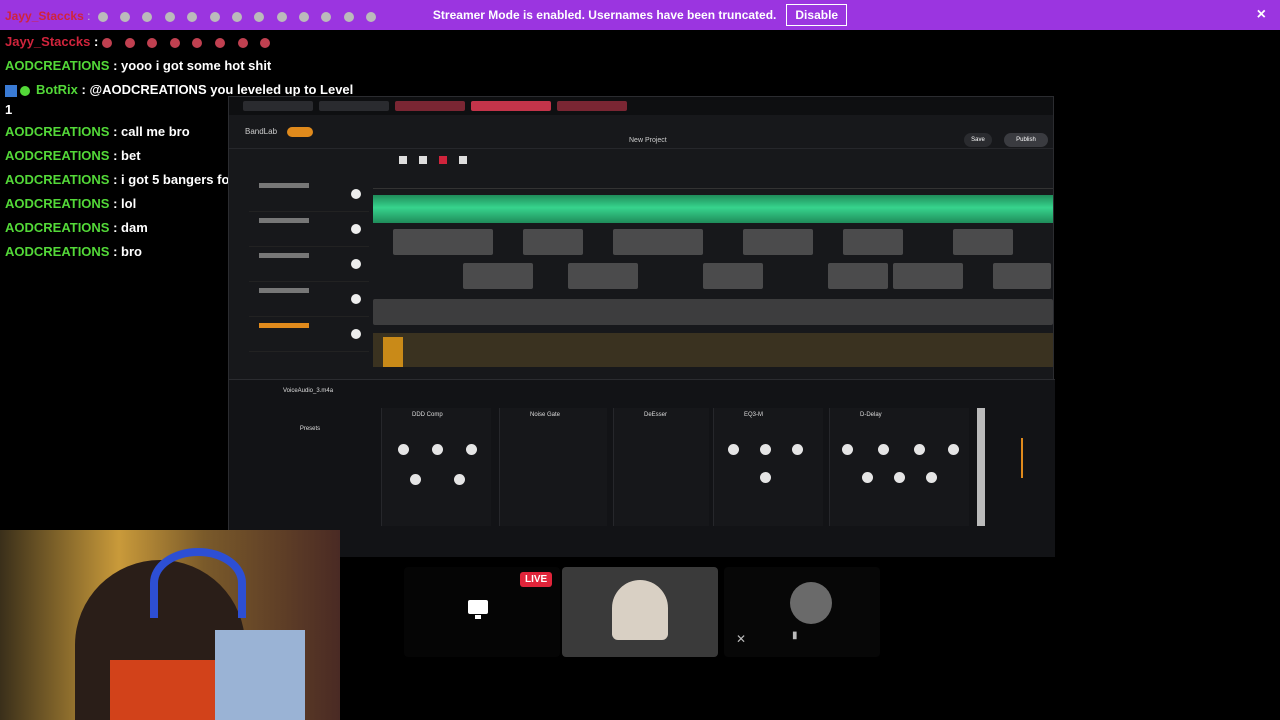 This screenshot has height=720, width=1280. What do you see at coordinates (436, 467) in the screenshot?
I see `fx-unit: DDD Comp` at bounding box center [436, 467].